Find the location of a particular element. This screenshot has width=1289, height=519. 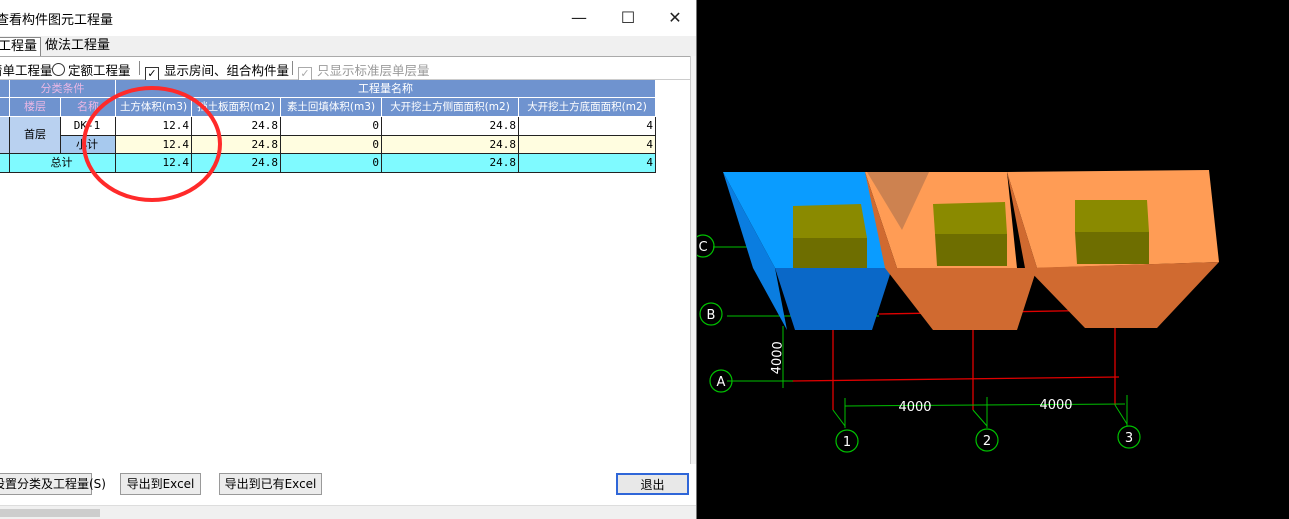

tab-quantity: 工程量 is located at coordinates (21, 46).